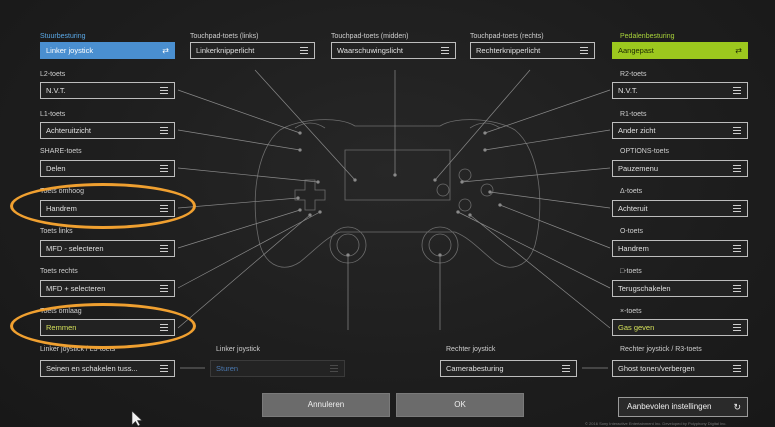 Image resolution: width=775 pixels, height=427 pixels. What do you see at coordinates (631, 231) in the screenshot?
I see `circle-label: O-toets` at bounding box center [631, 231].